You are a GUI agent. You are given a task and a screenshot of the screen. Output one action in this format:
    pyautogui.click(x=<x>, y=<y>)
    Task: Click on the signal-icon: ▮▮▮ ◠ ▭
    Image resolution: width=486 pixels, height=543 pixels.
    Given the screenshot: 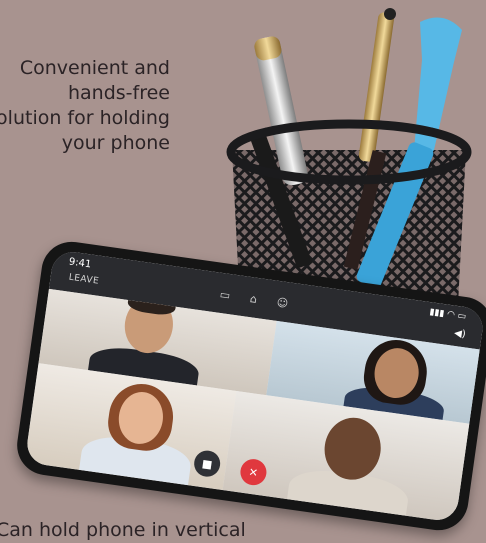 What is the action you would take?
    pyautogui.click(x=447, y=315)
    